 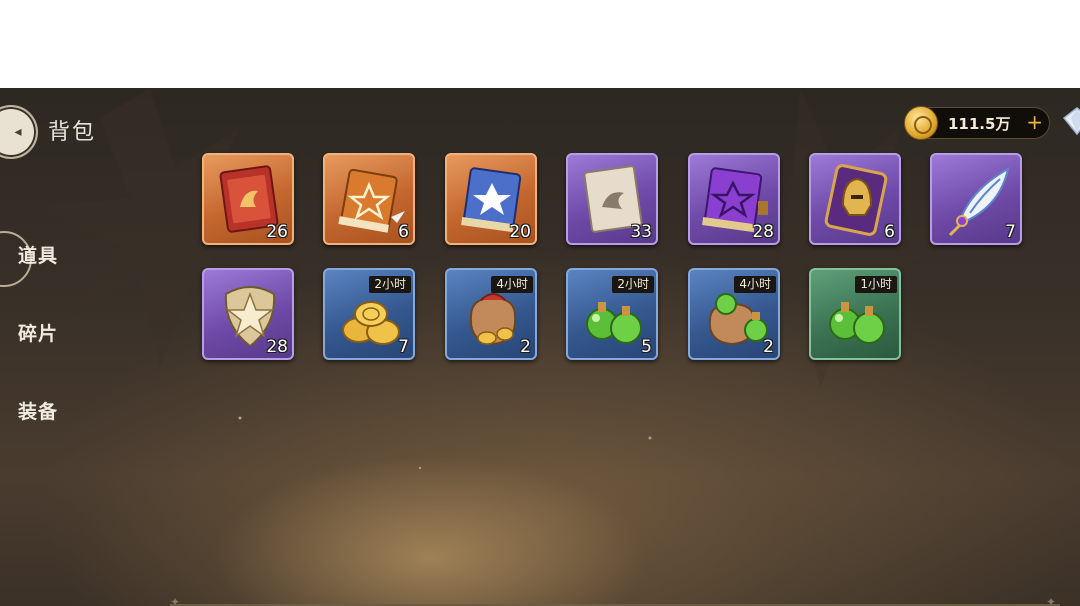 What do you see at coordinates (641, 232) in the screenshot?
I see `item-count: 33` at bounding box center [641, 232].